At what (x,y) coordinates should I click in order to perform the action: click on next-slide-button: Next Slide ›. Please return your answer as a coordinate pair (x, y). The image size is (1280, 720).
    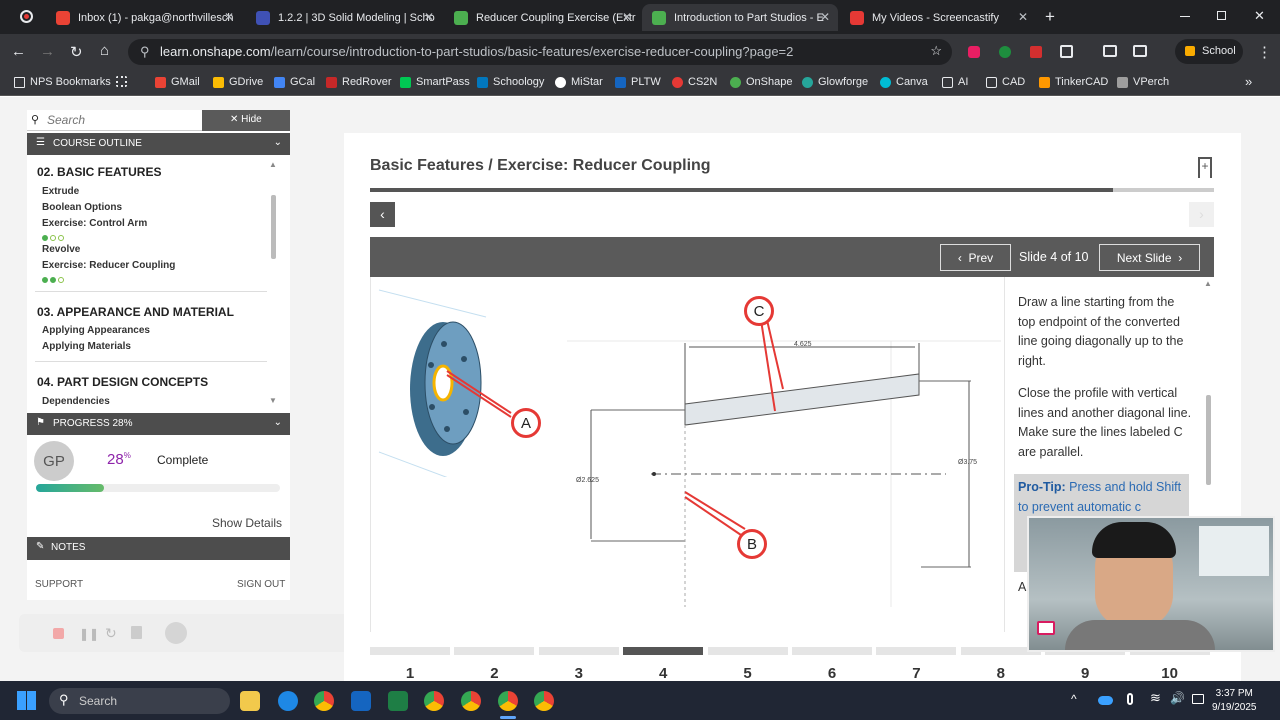
    Looking at the image, I should click on (1149, 257).